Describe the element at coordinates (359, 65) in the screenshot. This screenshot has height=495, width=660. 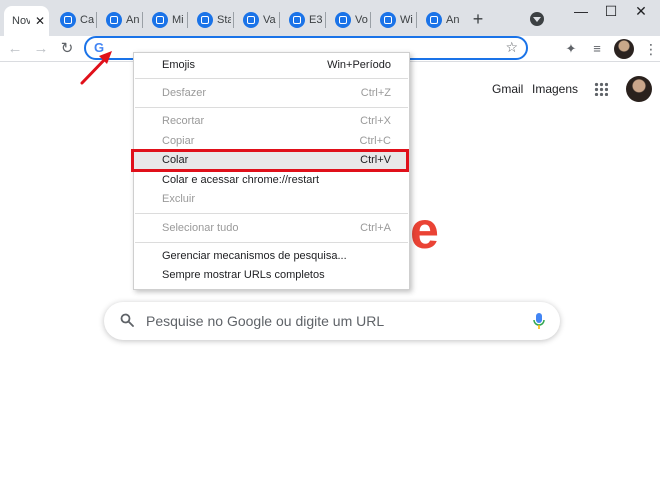
I see `menu-item-shortcut: Win+Período` at that location.